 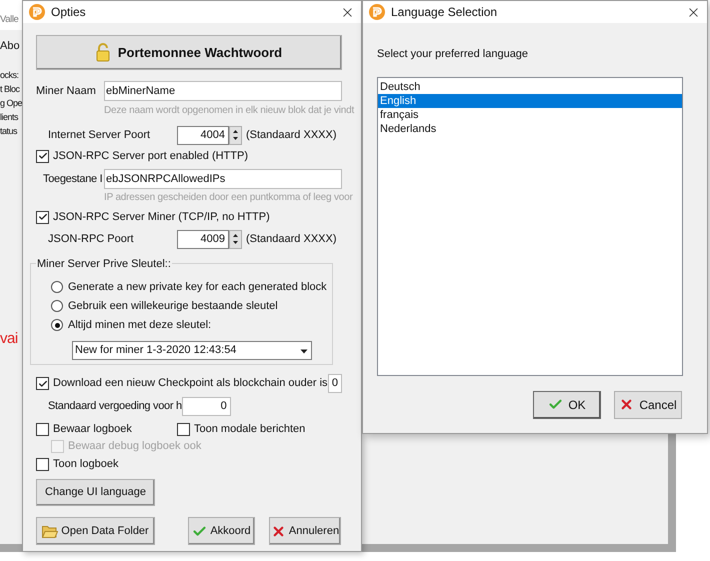 I want to click on window-title: Language Selection, so click(x=444, y=12).